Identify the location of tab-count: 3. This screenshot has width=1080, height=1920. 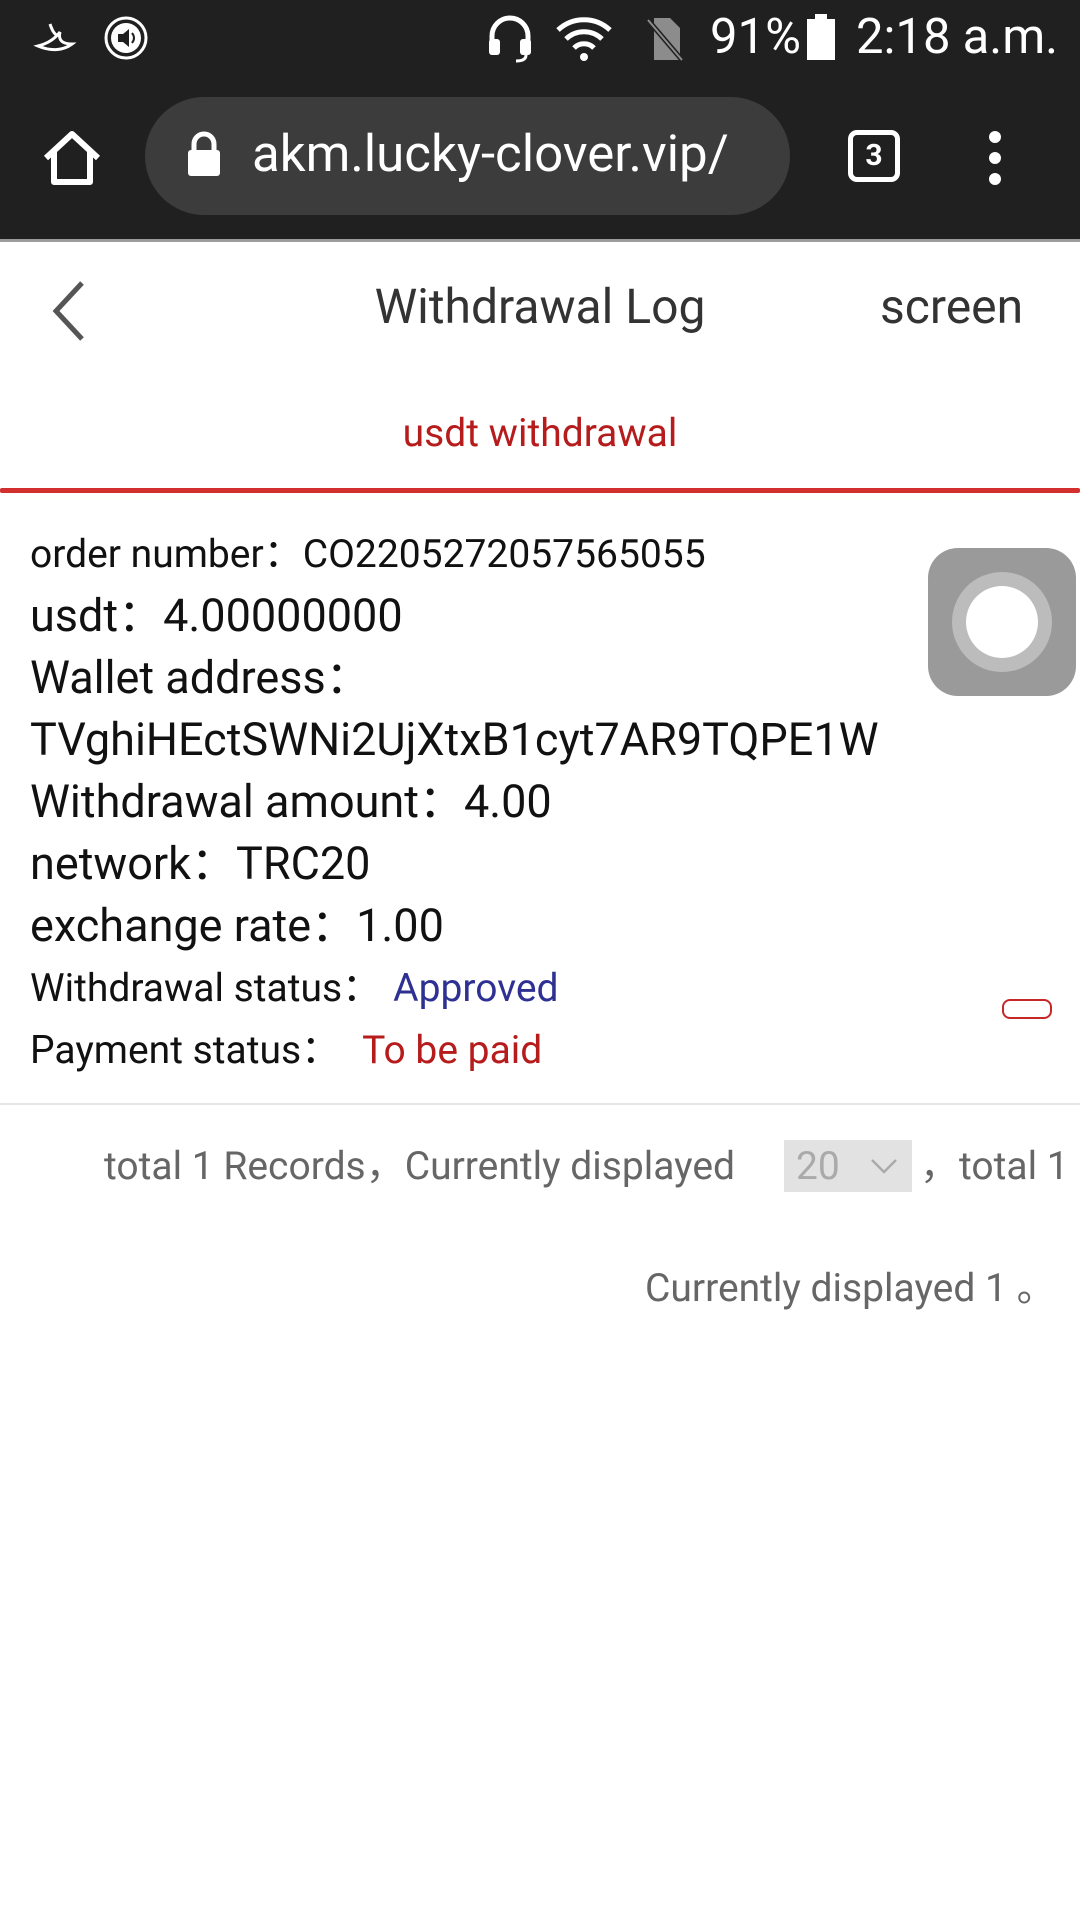
(874, 155).